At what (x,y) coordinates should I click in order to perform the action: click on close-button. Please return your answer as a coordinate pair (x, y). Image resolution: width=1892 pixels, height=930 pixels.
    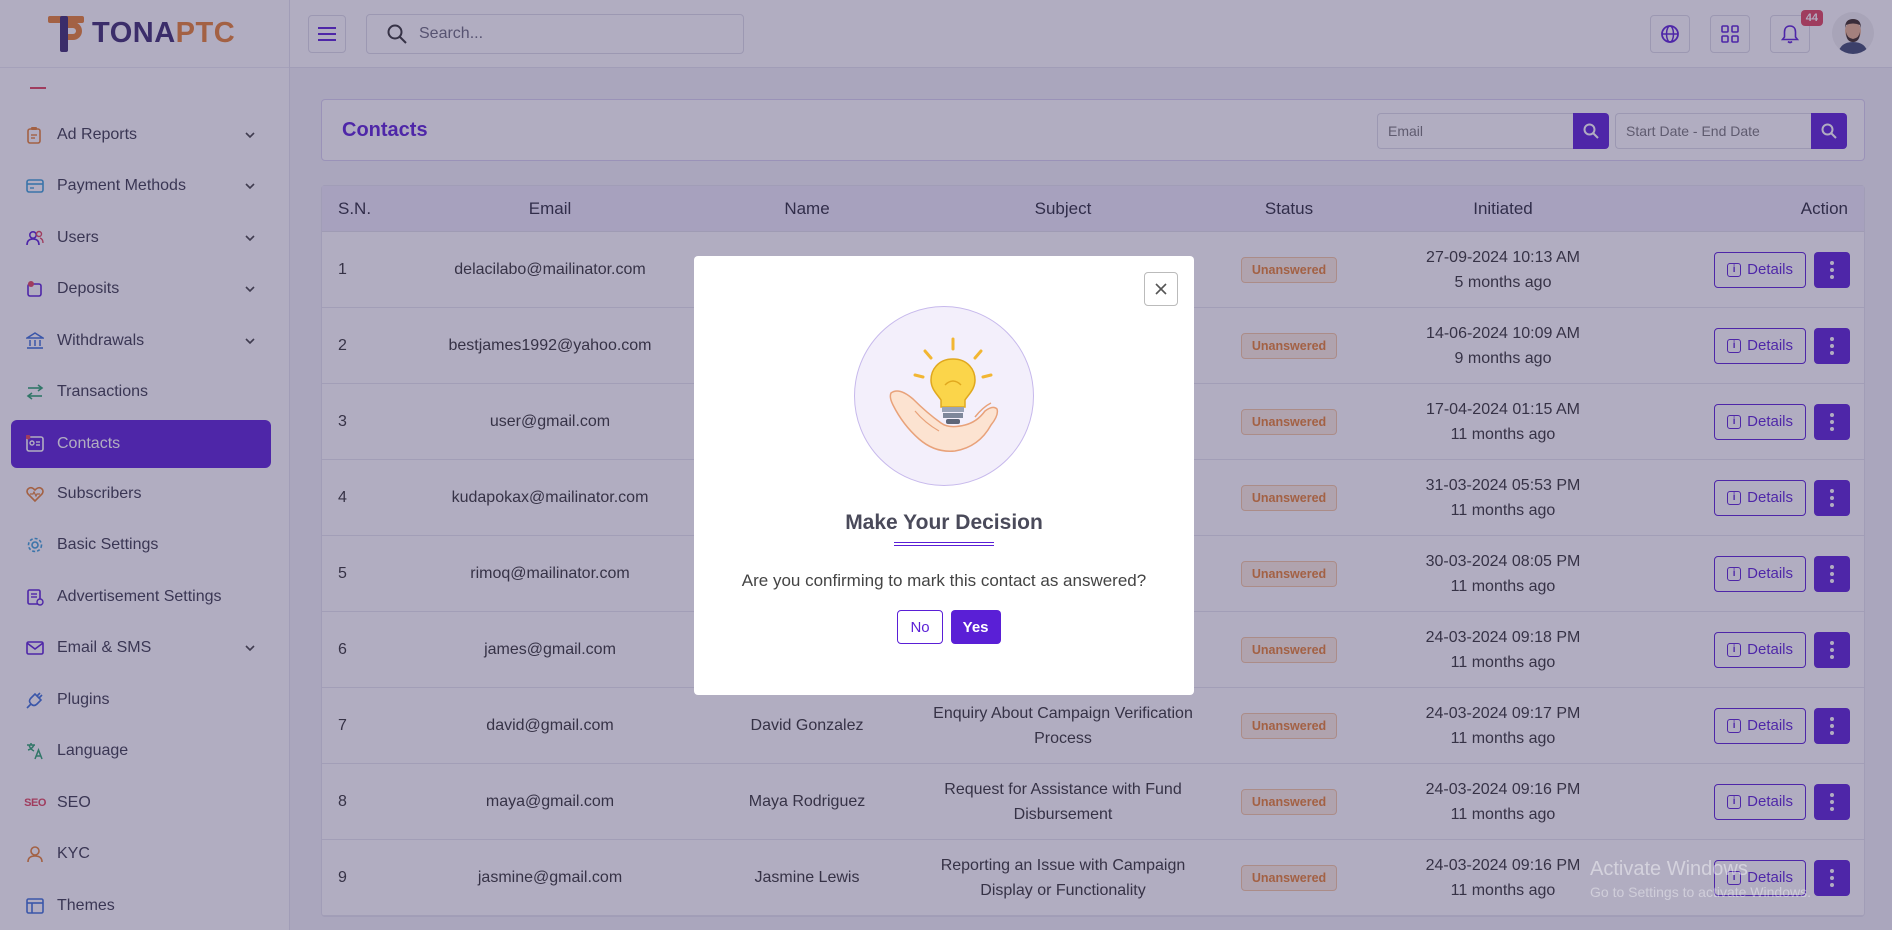
    Looking at the image, I should click on (1161, 289).